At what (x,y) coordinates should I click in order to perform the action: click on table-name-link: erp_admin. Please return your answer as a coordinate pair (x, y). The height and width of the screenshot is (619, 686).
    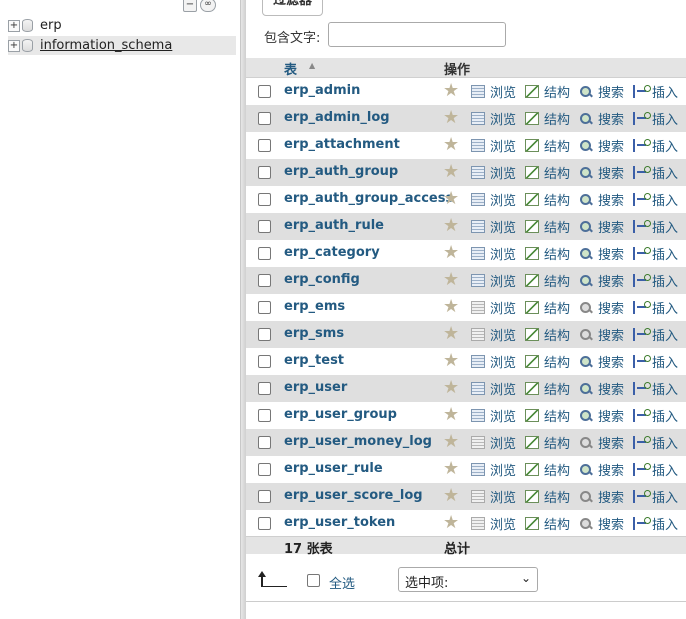
    Looking at the image, I should click on (322, 90).